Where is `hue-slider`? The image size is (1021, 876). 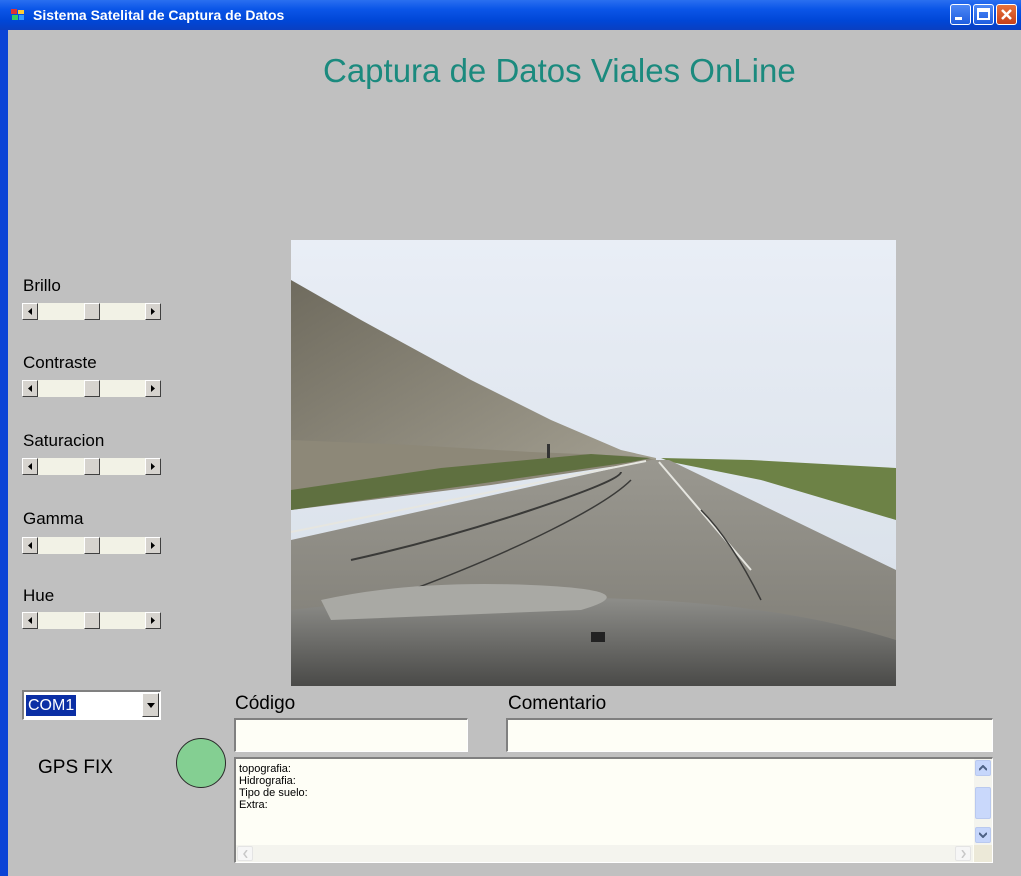 hue-slider is located at coordinates (91, 620).